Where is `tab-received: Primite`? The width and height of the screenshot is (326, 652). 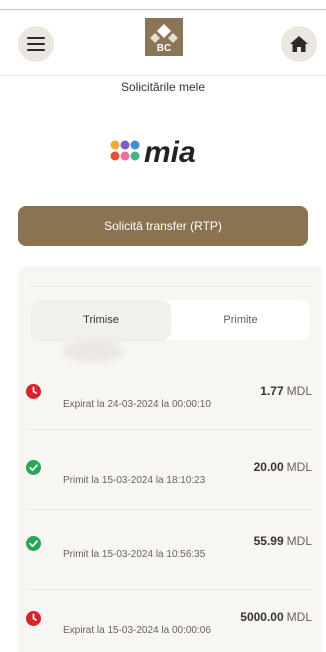 tab-received: Primite is located at coordinates (240, 320).